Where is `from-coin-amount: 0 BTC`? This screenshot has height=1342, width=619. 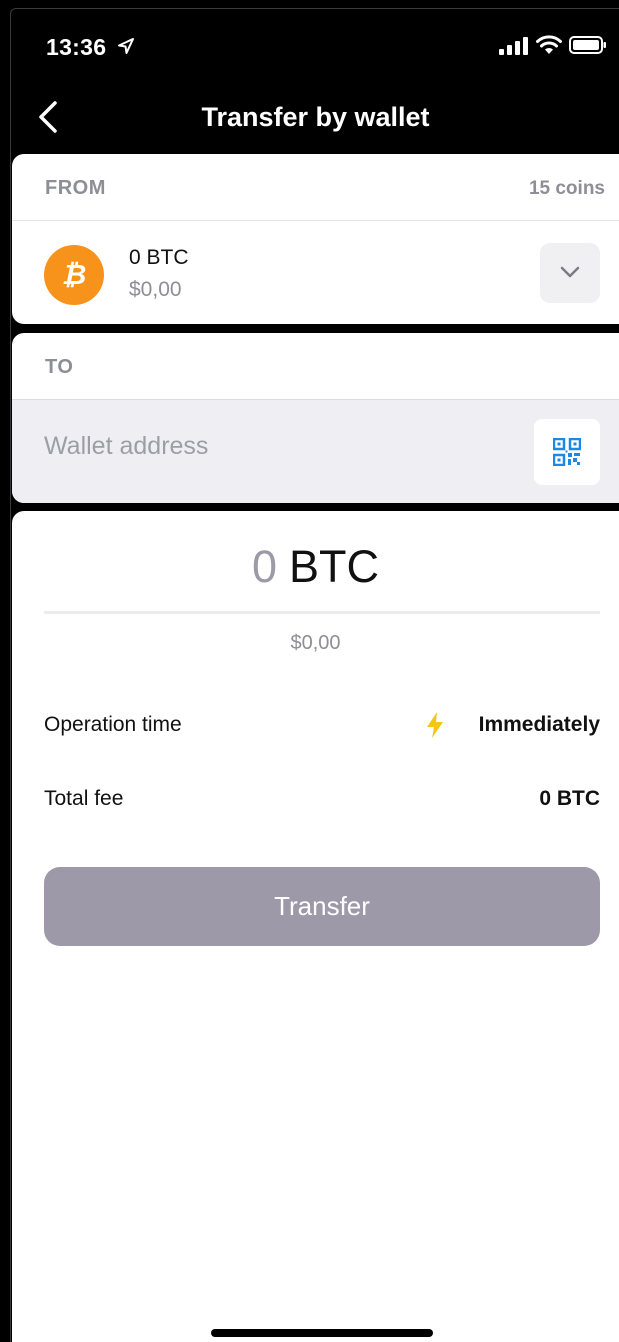
from-coin-amount: 0 BTC is located at coordinates (159, 257).